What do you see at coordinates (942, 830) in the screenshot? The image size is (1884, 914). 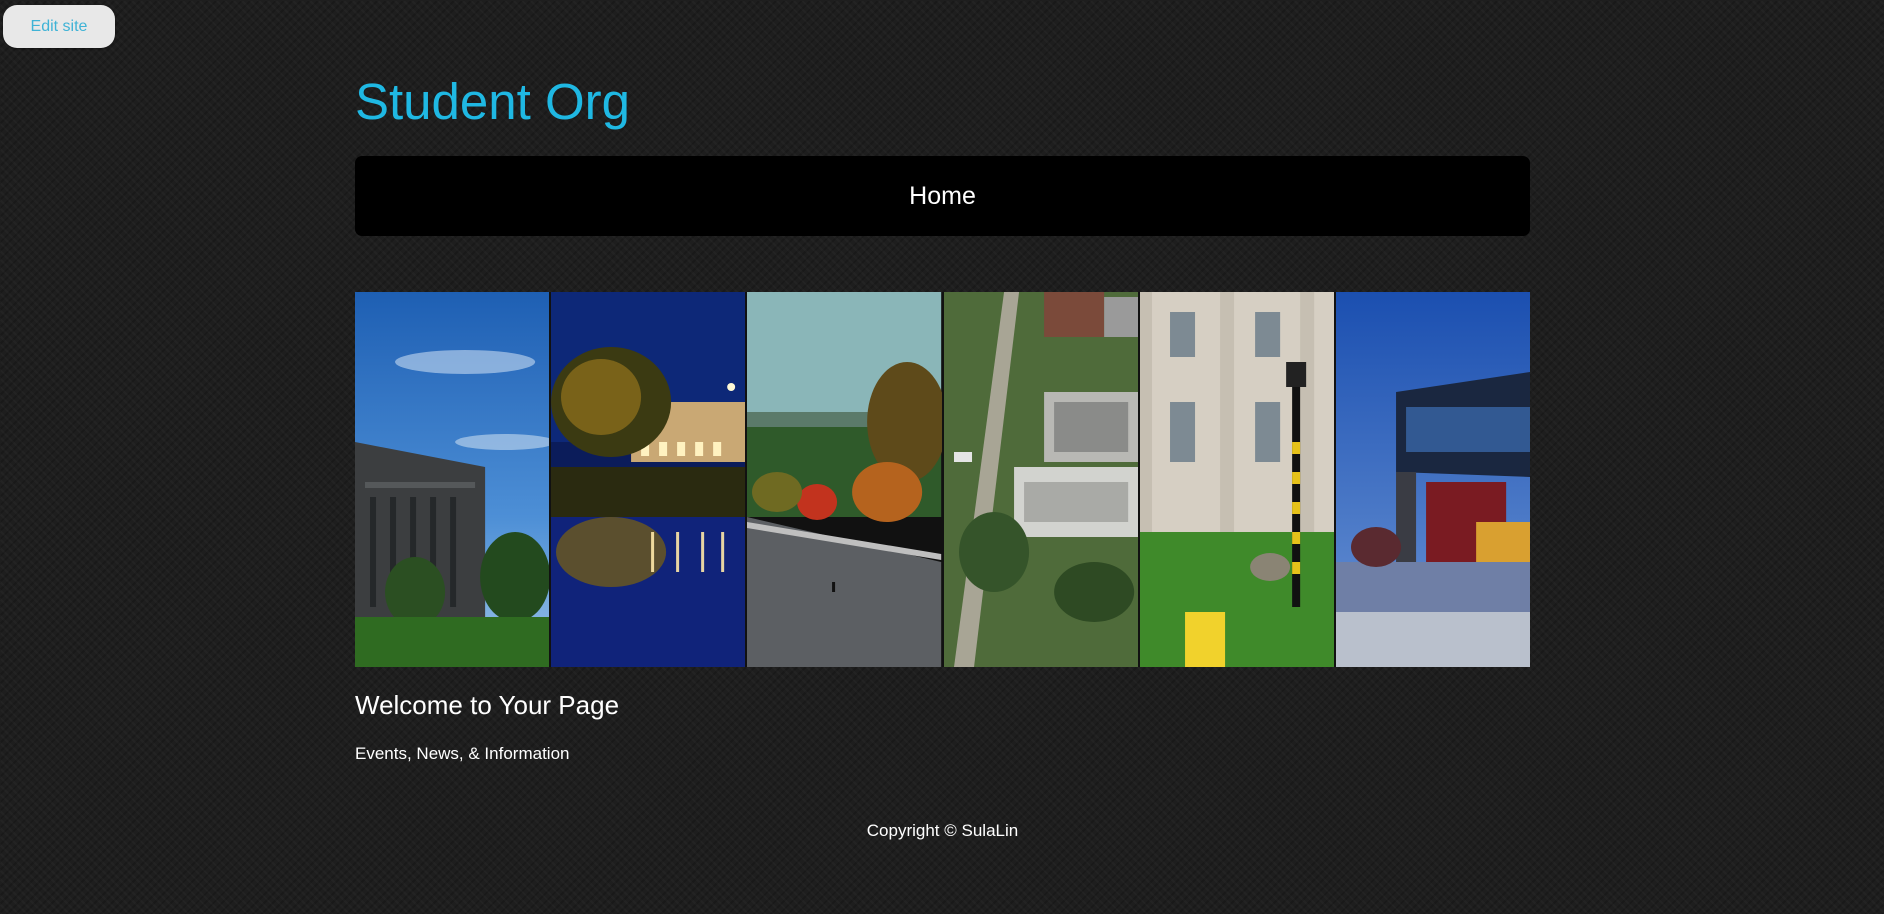 I see `footer-copyright: Copyright © SulaLin` at bounding box center [942, 830].